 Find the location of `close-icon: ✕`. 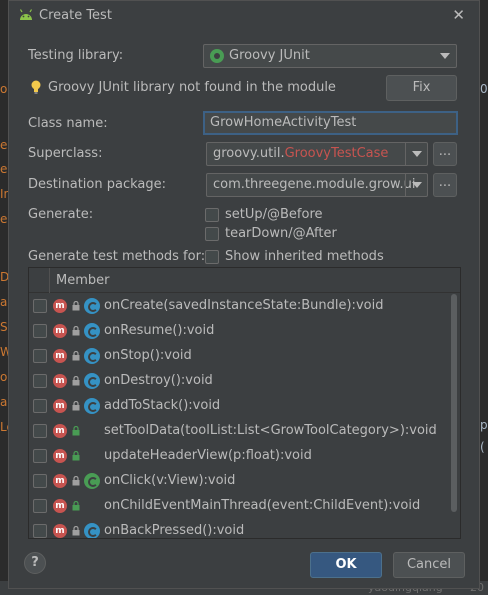

close-icon: ✕ is located at coordinates (458, 15).